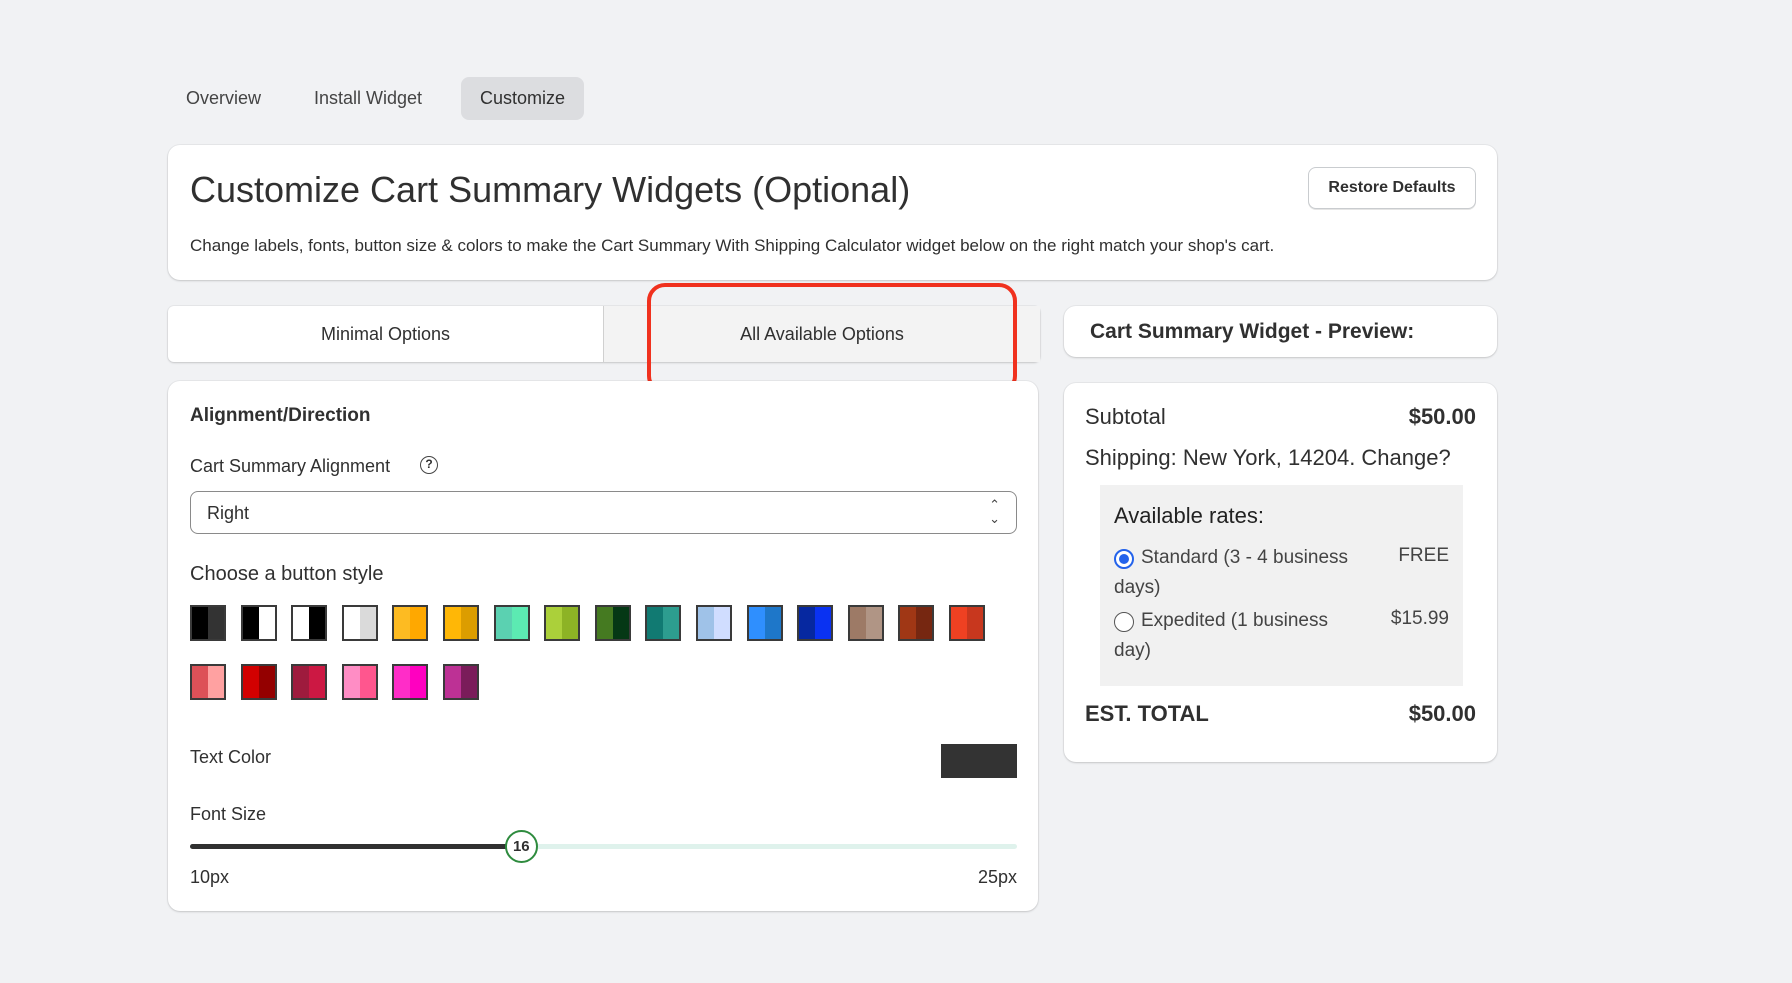 This screenshot has height=983, width=1792. Describe the element at coordinates (1147, 713) in the screenshot. I see `total-label: EST. TOTAL` at that location.